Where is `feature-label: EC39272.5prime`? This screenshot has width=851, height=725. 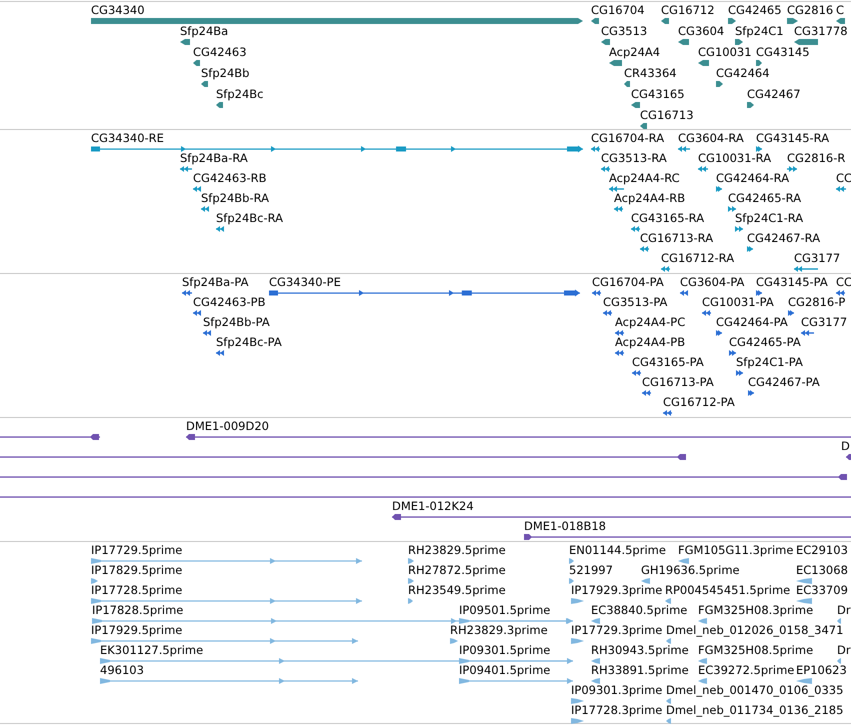
feature-label: EC39272.5prime is located at coordinates (746, 670).